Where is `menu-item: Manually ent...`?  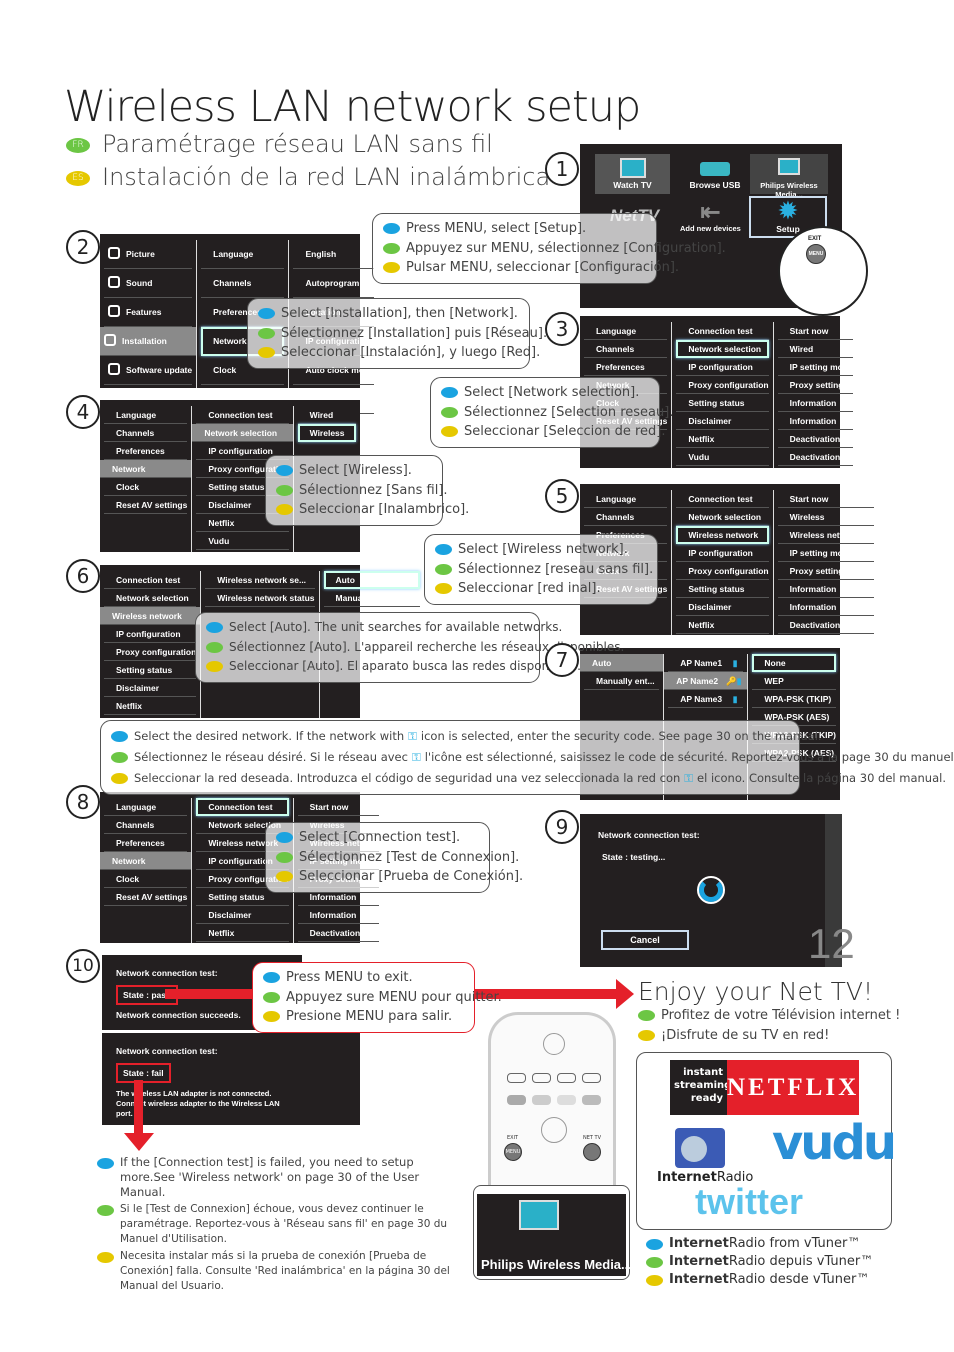
menu-item: Manually ent... is located at coordinates (622, 681).